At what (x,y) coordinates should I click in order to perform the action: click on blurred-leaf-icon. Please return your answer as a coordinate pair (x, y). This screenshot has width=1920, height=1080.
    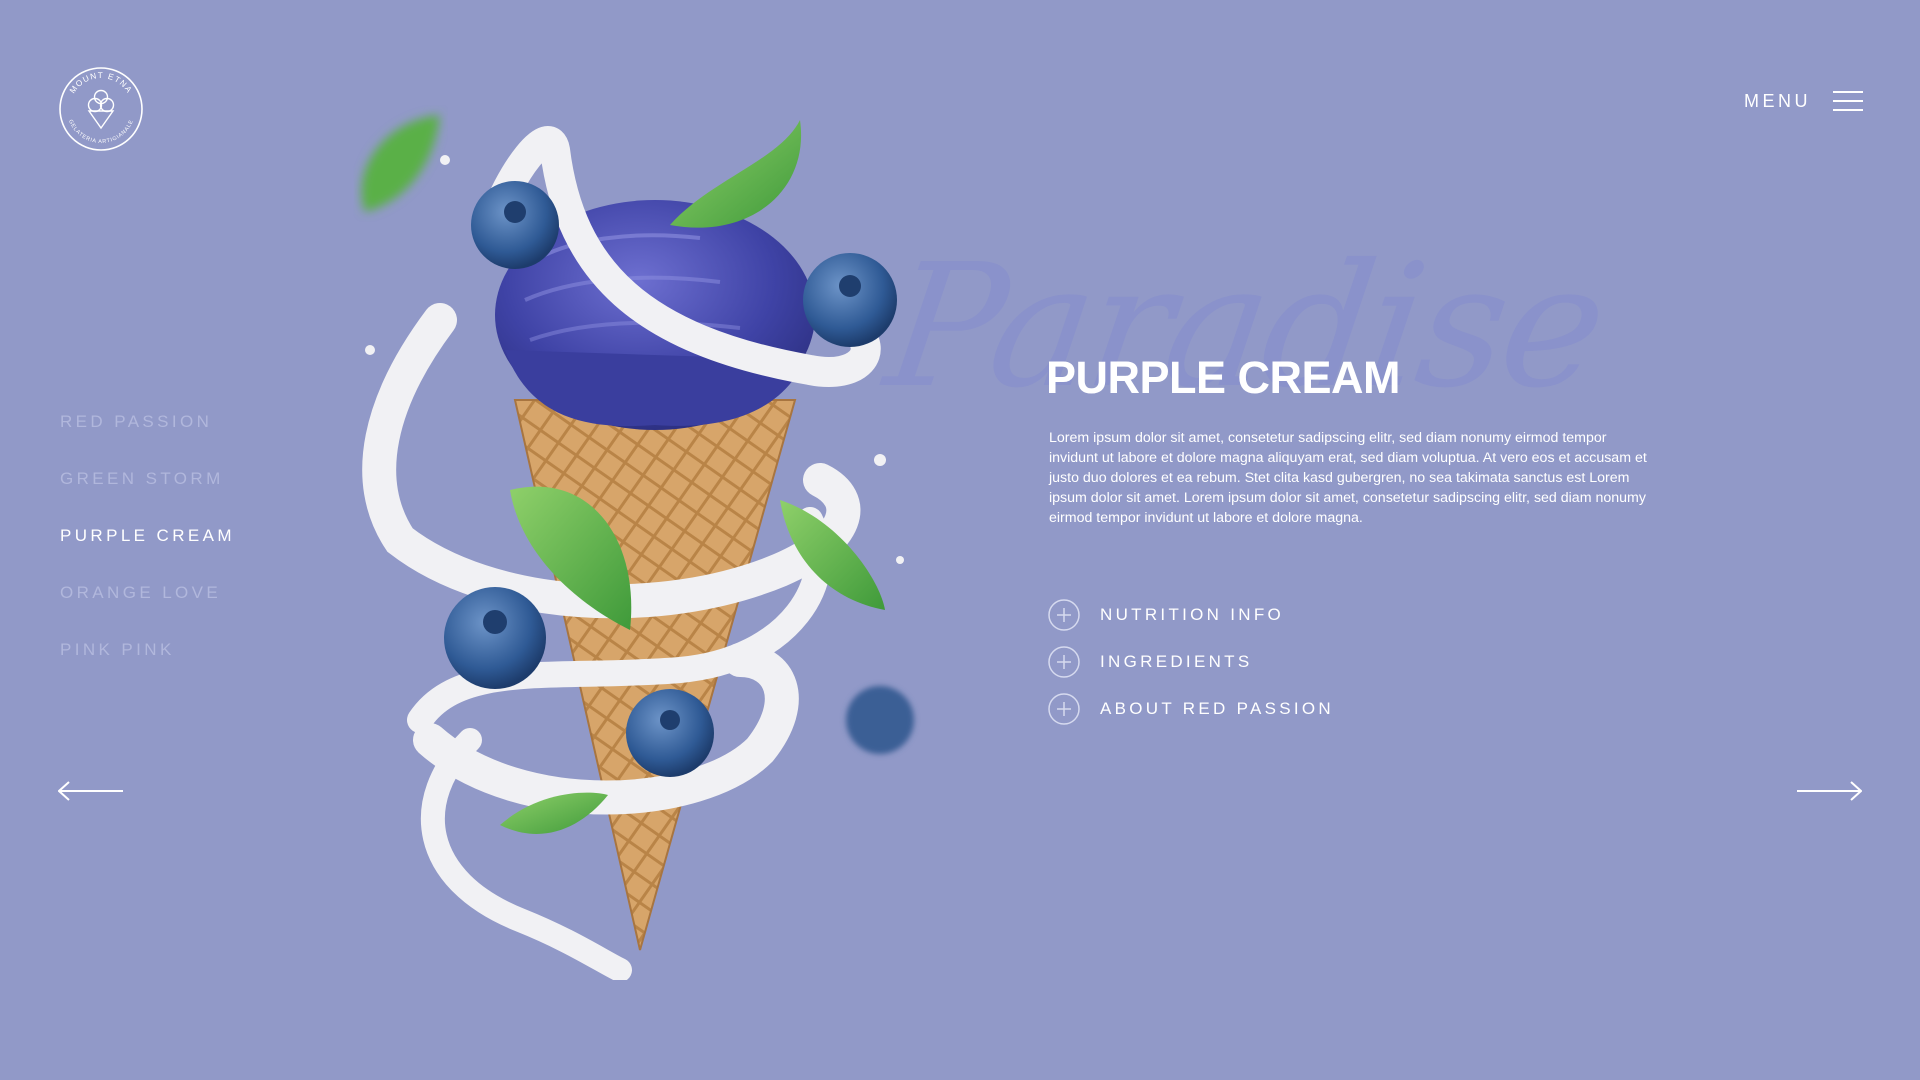
    Looking at the image, I should click on (400, 163).